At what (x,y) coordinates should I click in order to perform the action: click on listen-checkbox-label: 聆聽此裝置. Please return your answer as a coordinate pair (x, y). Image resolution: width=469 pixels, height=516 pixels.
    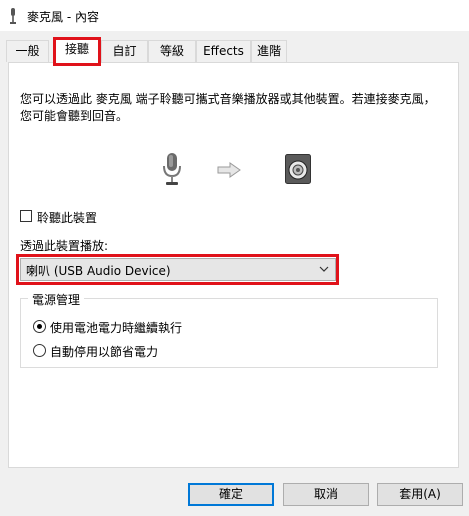
    Looking at the image, I should click on (67, 217).